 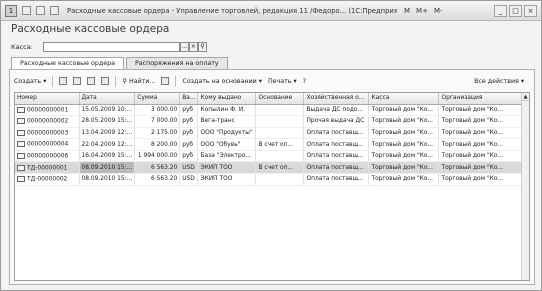 What do you see at coordinates (222, 81) in the screenshot?
I see `create-based-button: Создать на основании ▾` at bounding box center [222, 81].